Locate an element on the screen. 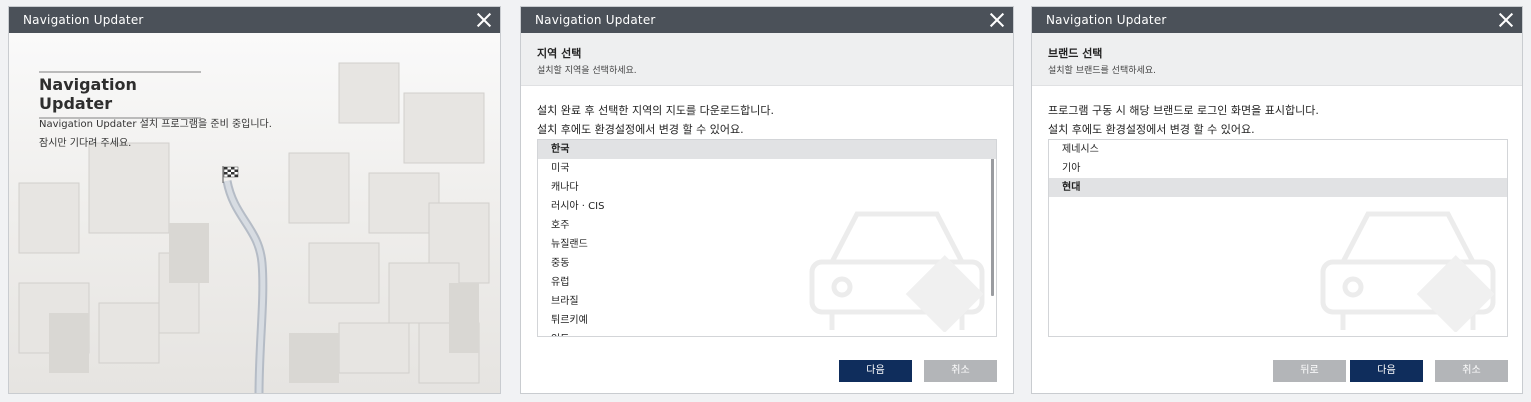  list-item: 현대 is located at coordinates (1278, 187).